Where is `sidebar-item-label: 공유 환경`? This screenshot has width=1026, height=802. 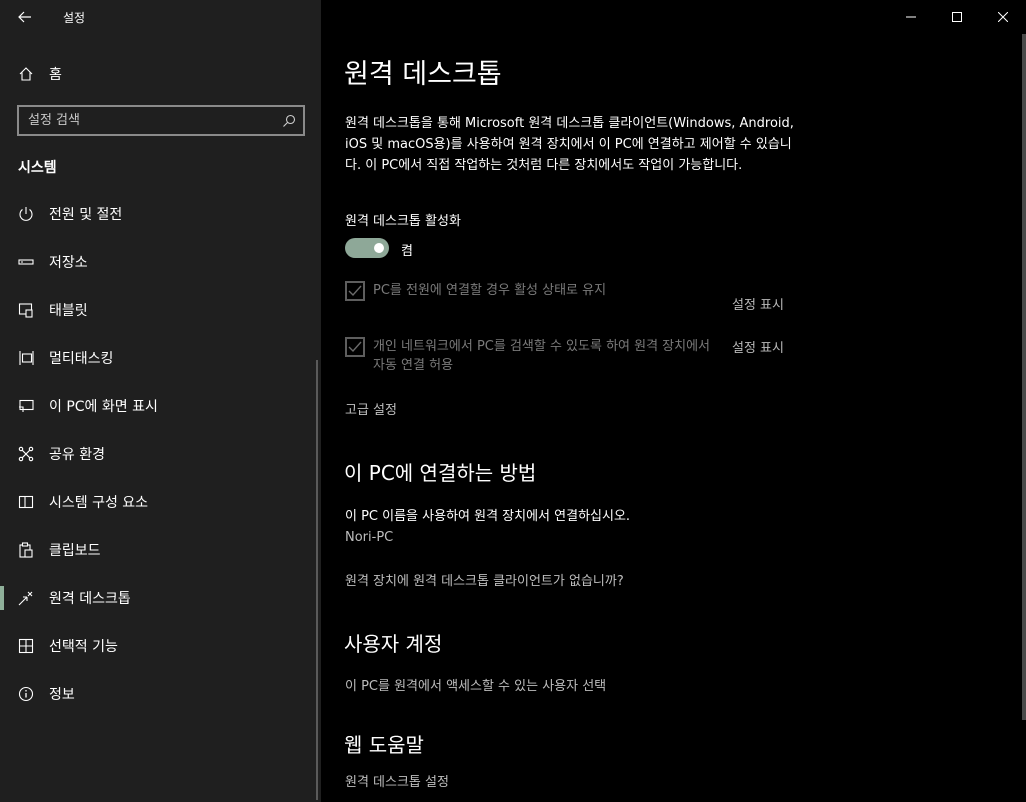 sidebar-item-label: 공유 환경 is located at coordinates (77, 455).